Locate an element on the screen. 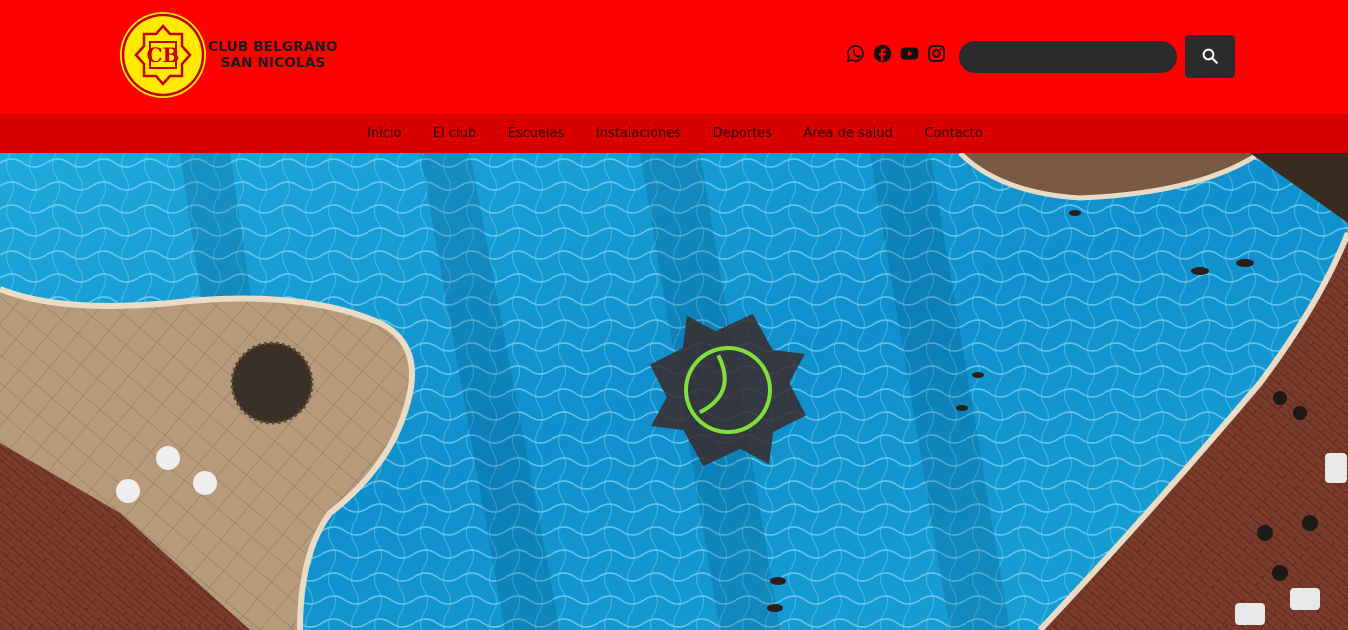 The image size is (1348, 630). search-input is located at coordinates (1068, 57).